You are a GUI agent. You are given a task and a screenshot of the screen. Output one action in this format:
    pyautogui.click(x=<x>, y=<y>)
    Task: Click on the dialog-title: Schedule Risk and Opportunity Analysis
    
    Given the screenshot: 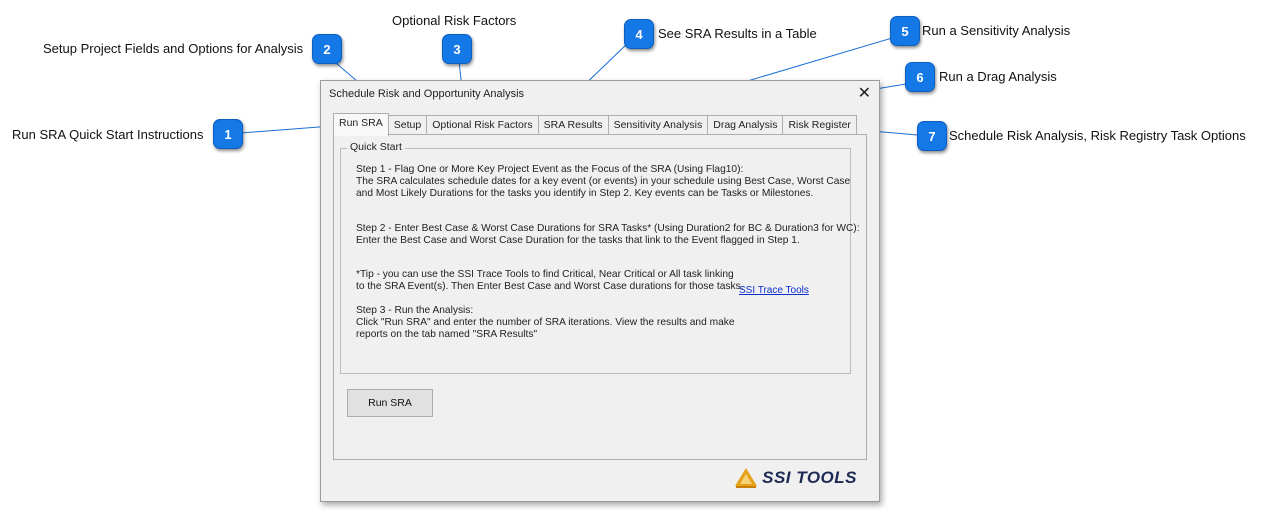 What is the action you would take?
    pyautogui.click(x=427, y=94)
    